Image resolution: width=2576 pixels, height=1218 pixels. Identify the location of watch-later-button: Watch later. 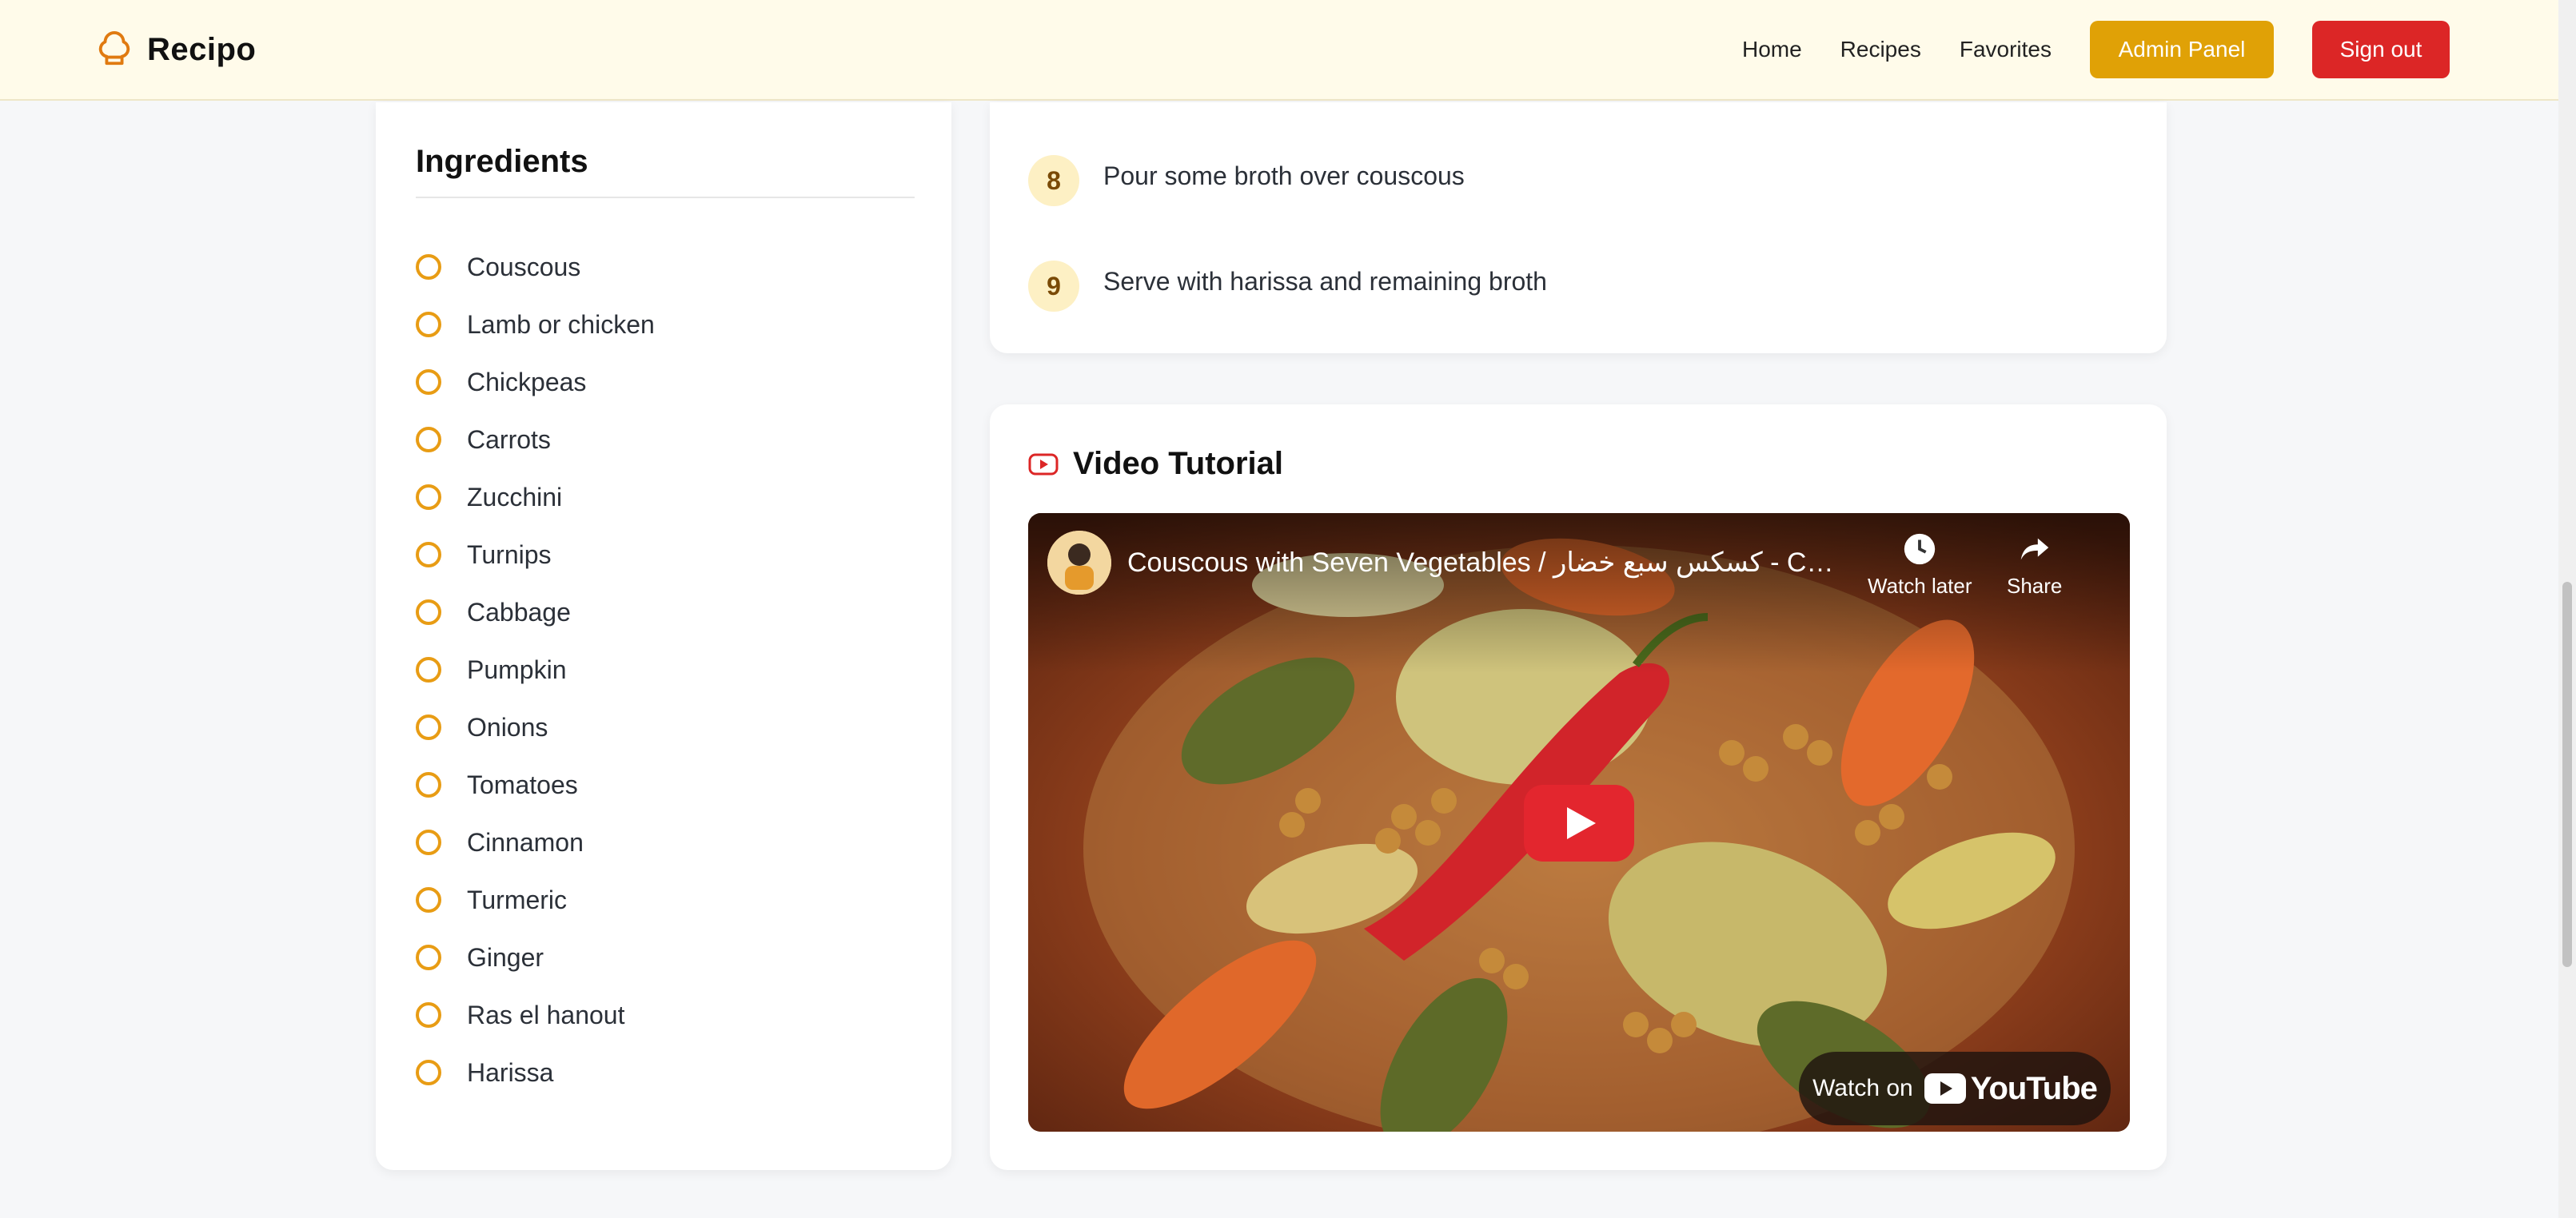
(1920, 565).